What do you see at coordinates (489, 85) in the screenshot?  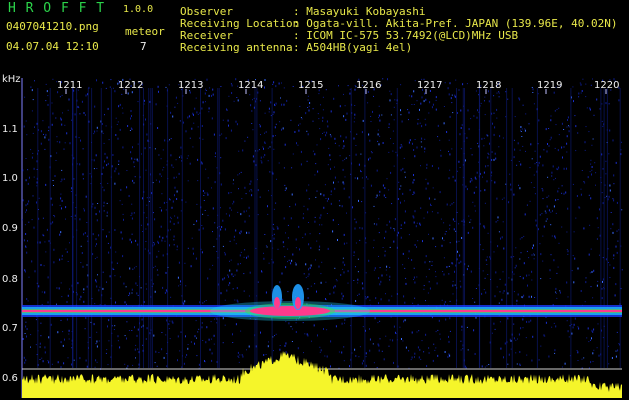 I see `x-tick-label: 1218` at bounding box center [489, 85].